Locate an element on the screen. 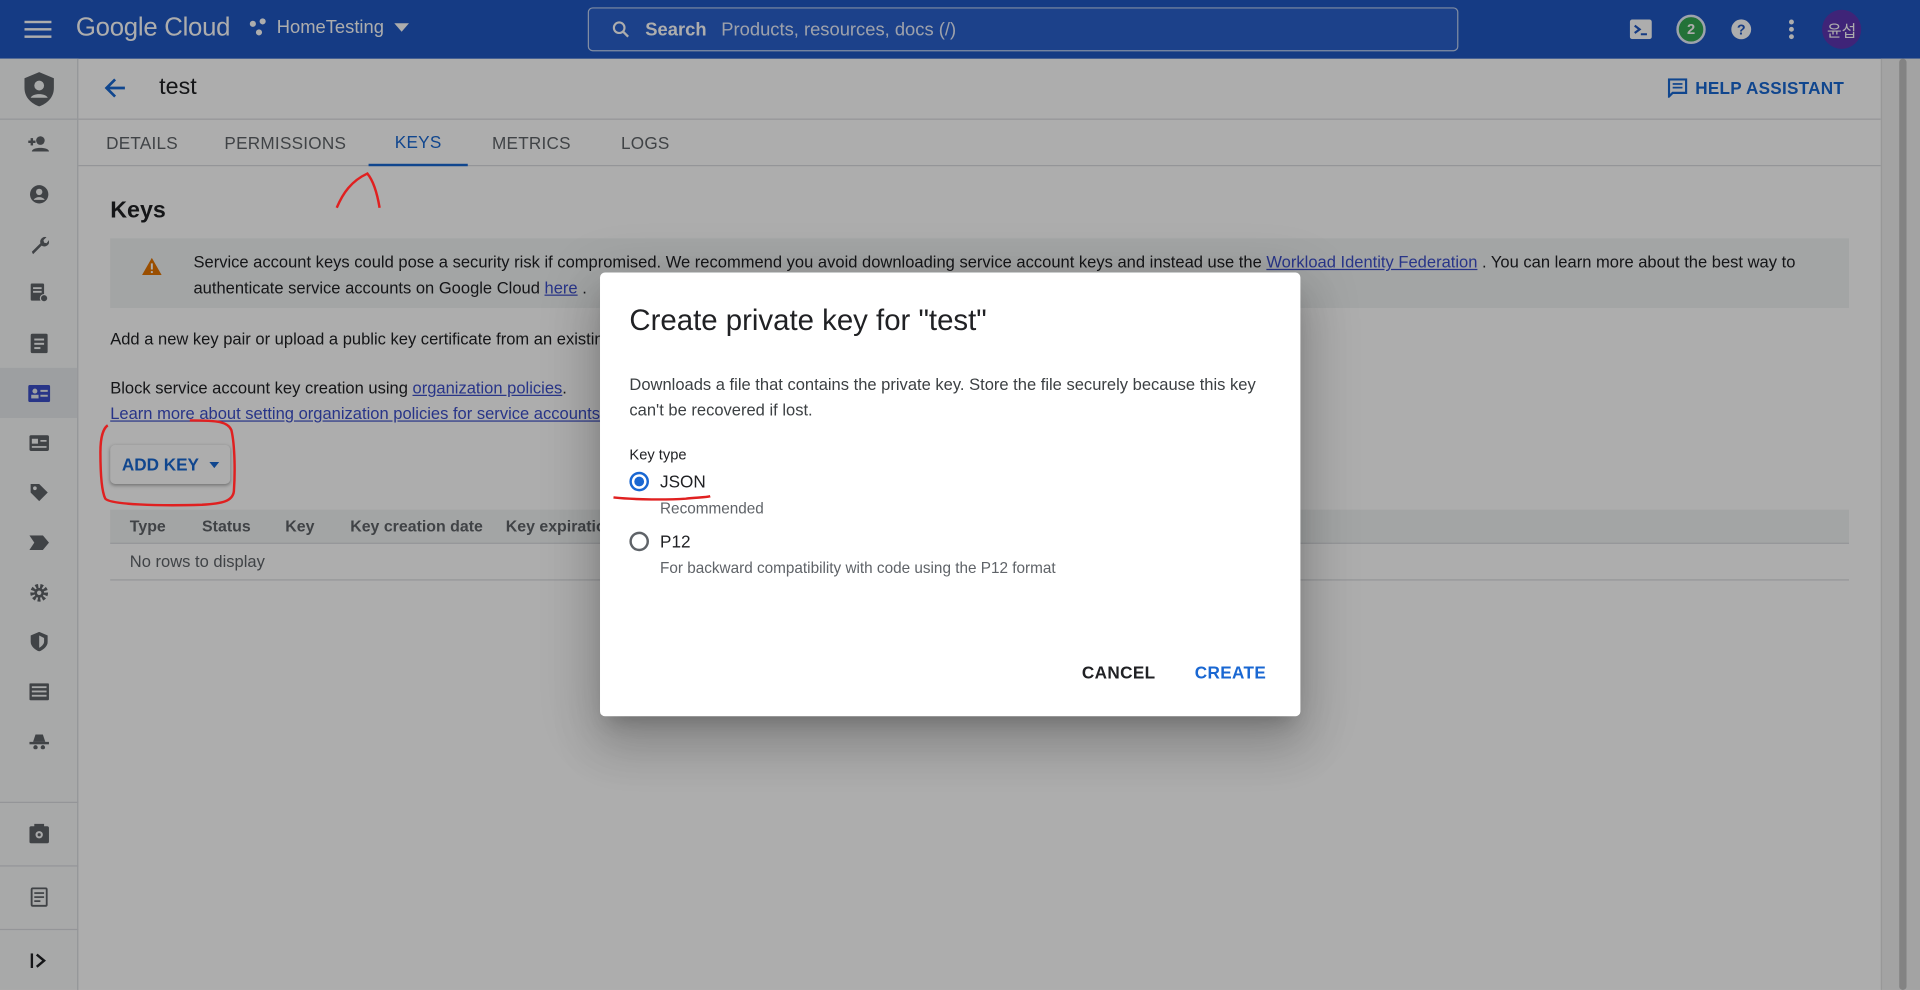 The width and height of the screenshot is (1920, 990). json-radio is located at coordinates (639, 481).